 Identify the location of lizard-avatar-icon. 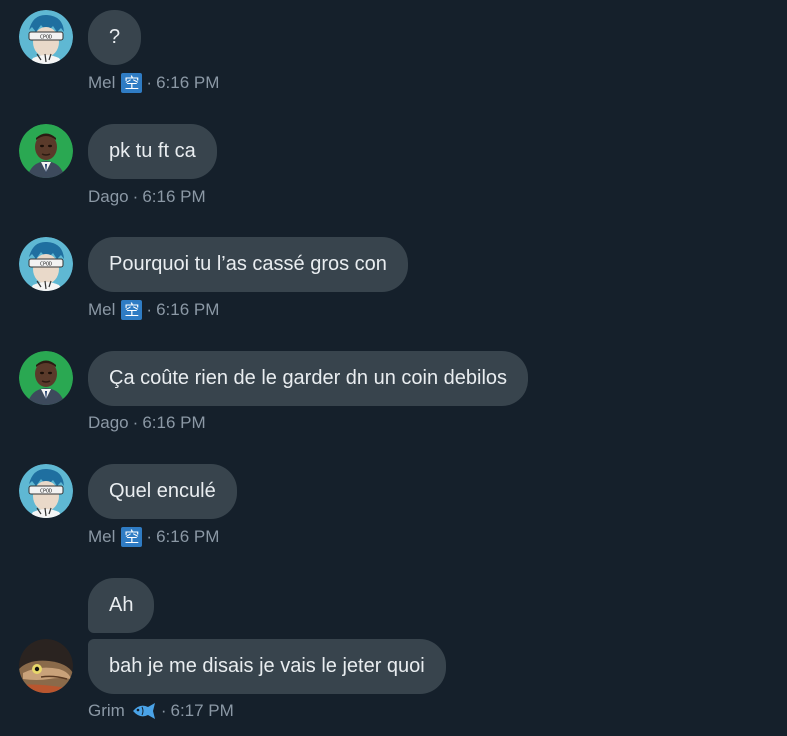
(46, 666).